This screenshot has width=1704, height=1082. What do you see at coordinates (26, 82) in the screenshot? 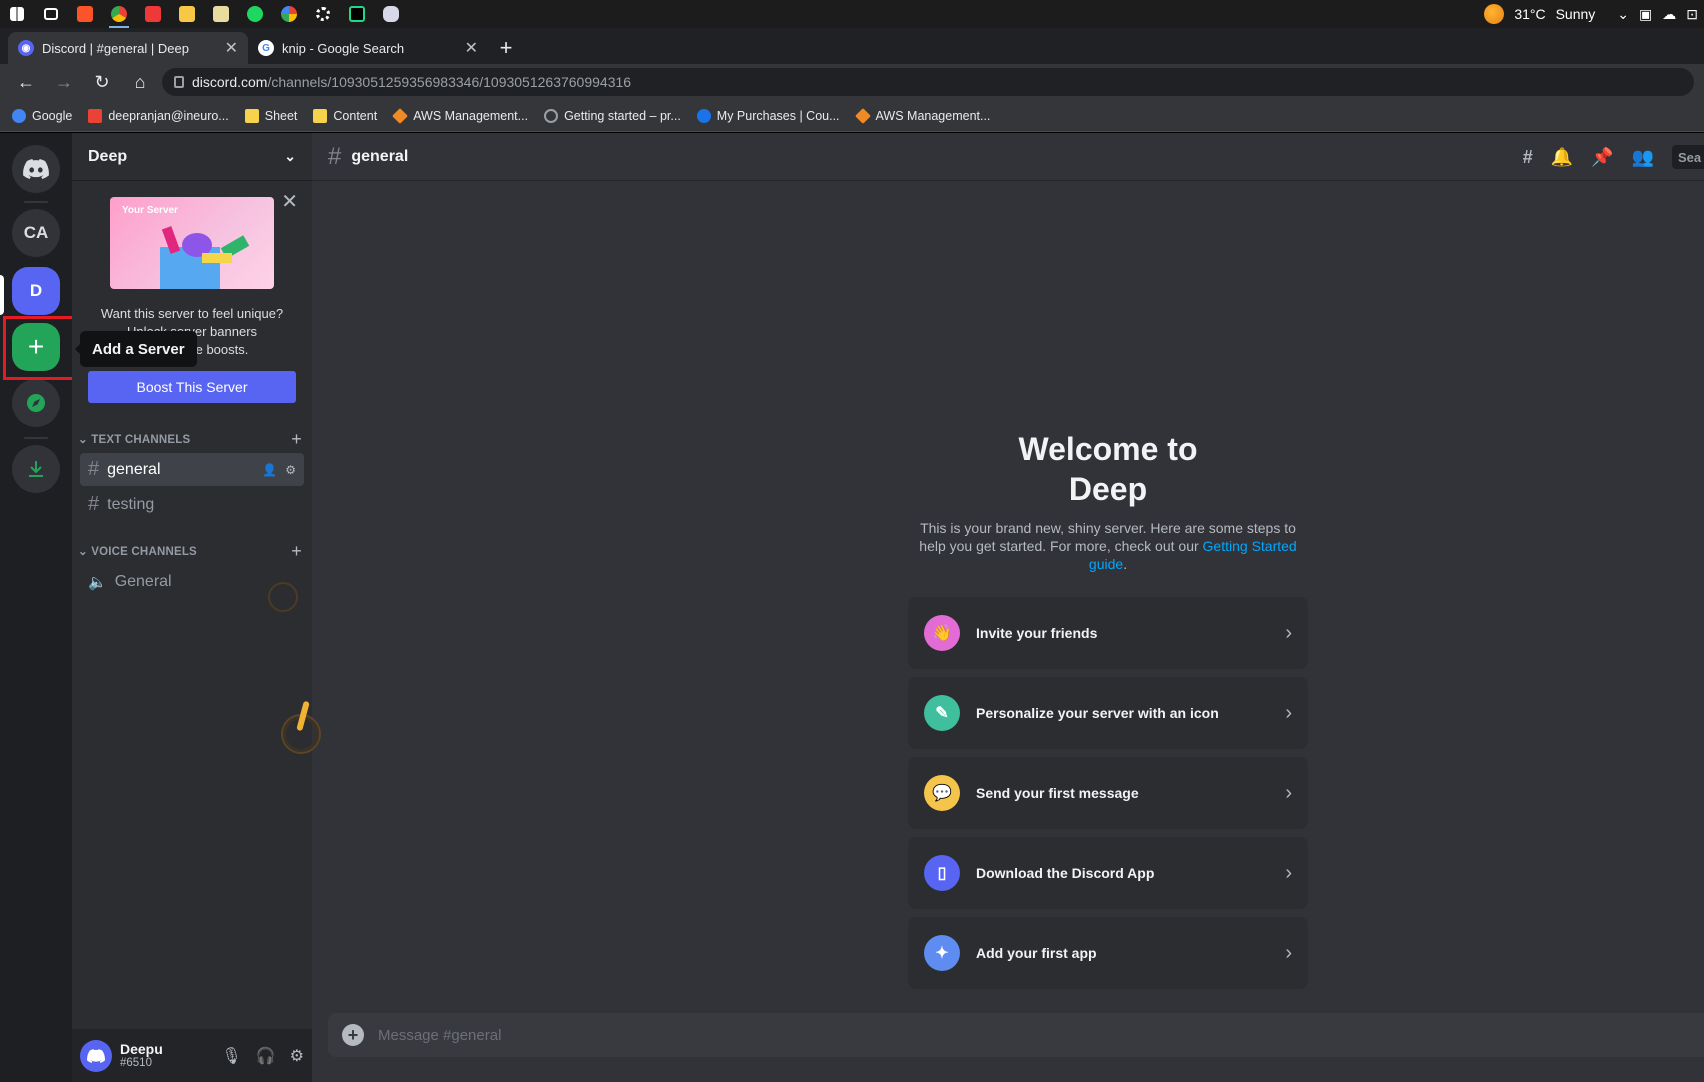
I see `back-button: ←` at bounding box center [26, 82].